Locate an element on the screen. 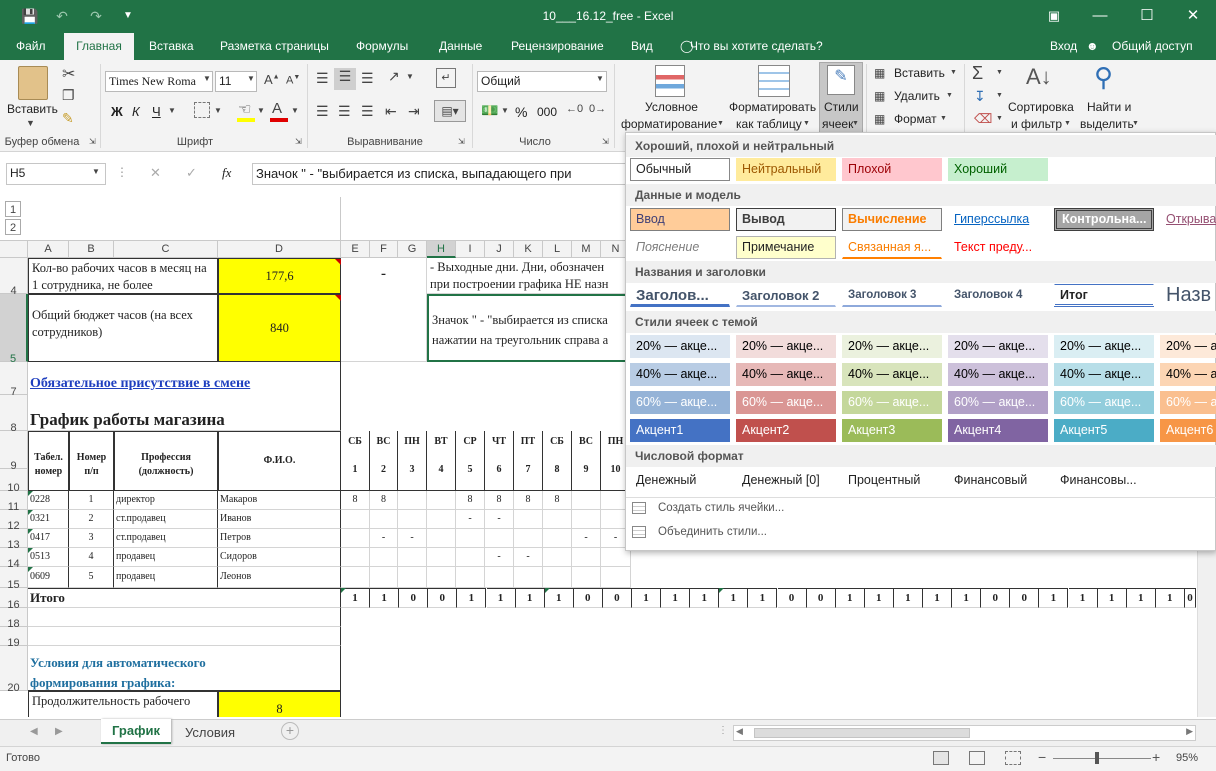 This screenshot has height=771, width=1216. decrease-decimal-icon: 0→ is located at coordinates (597, 109).